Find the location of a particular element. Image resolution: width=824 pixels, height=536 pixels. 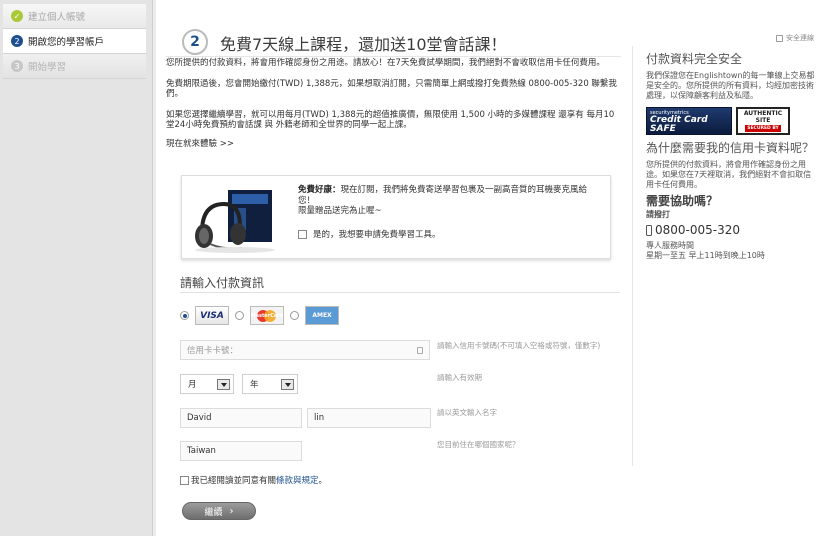

step-list: ✓ 建立個人帳號 2 開啟您的學習帳戶 3 開始學習 is located at coordinates (74, 41).